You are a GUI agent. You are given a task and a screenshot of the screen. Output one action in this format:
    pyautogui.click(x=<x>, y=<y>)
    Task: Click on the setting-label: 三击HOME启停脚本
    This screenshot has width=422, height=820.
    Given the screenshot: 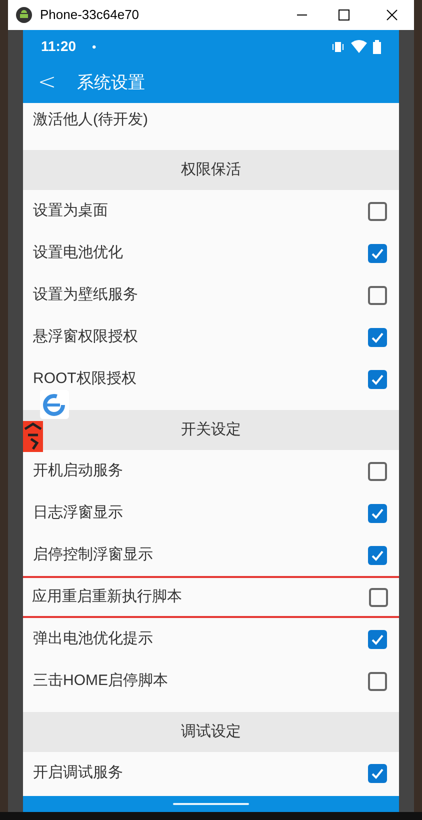 What is the action you would take?
    pyautogui.click(x=101, y=680)
    